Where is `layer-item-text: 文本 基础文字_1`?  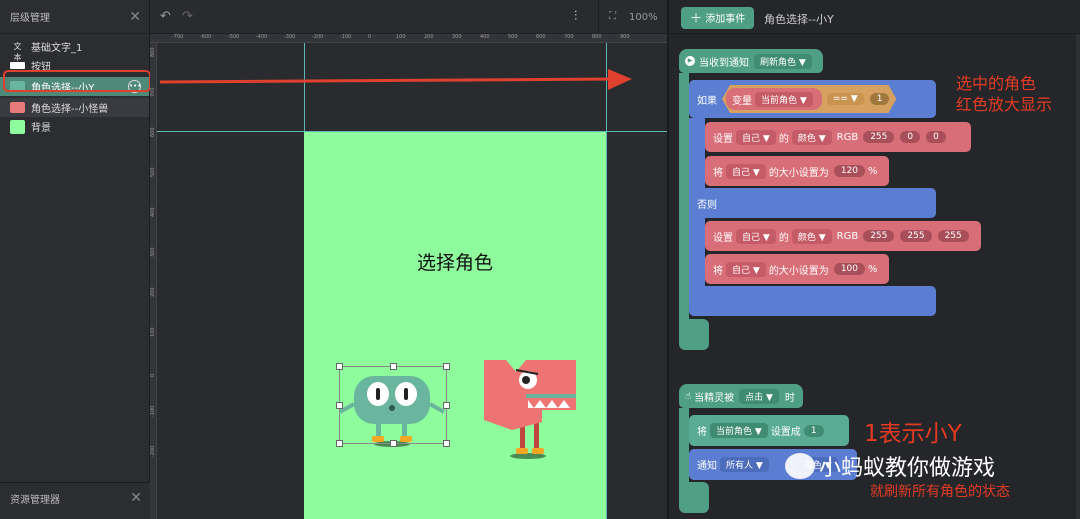 layer-item-text: 文本 基础文字_1 is located at coordinates (74, 49).